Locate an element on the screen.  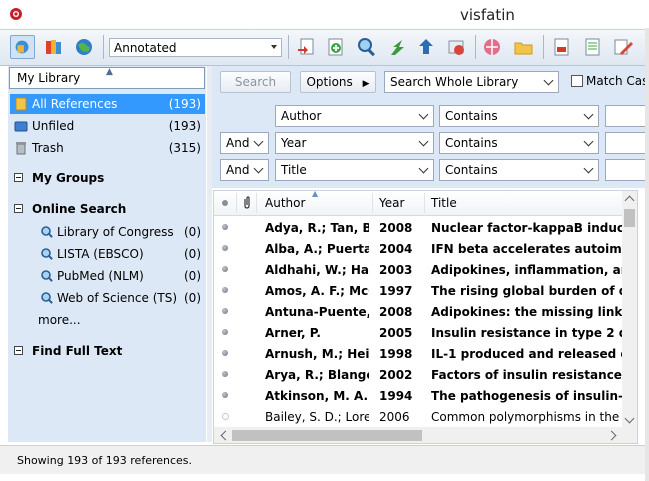
format-bibliography-icon is located at coordinates (592, 47).